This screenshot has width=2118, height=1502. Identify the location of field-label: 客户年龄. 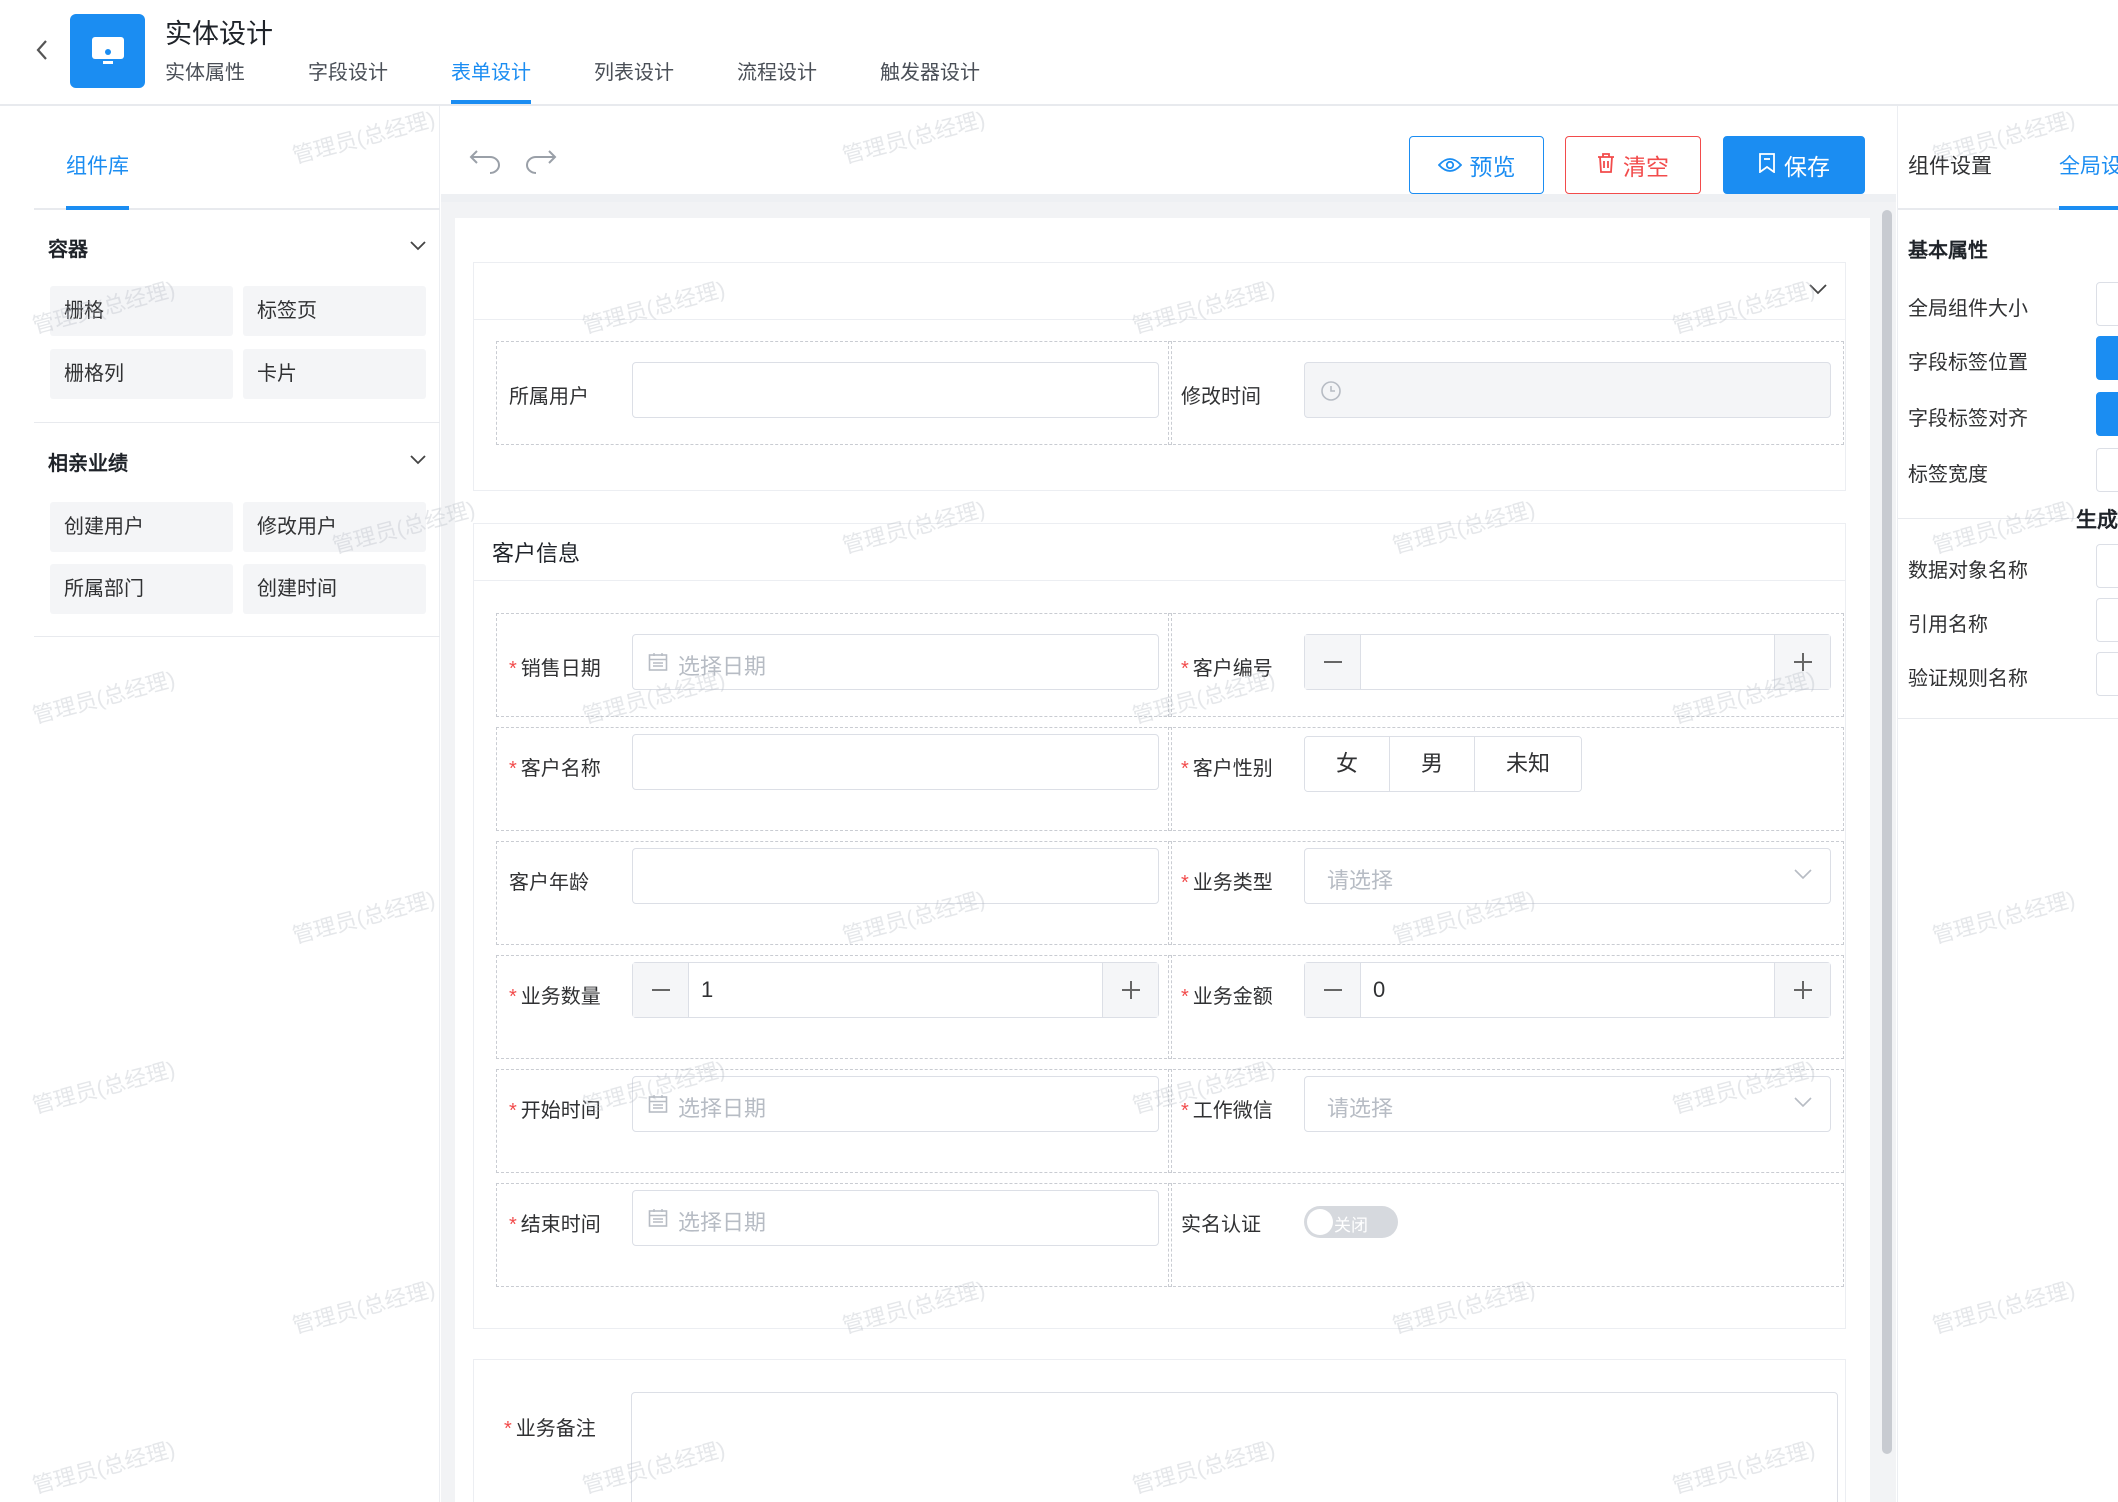
(549, 883).